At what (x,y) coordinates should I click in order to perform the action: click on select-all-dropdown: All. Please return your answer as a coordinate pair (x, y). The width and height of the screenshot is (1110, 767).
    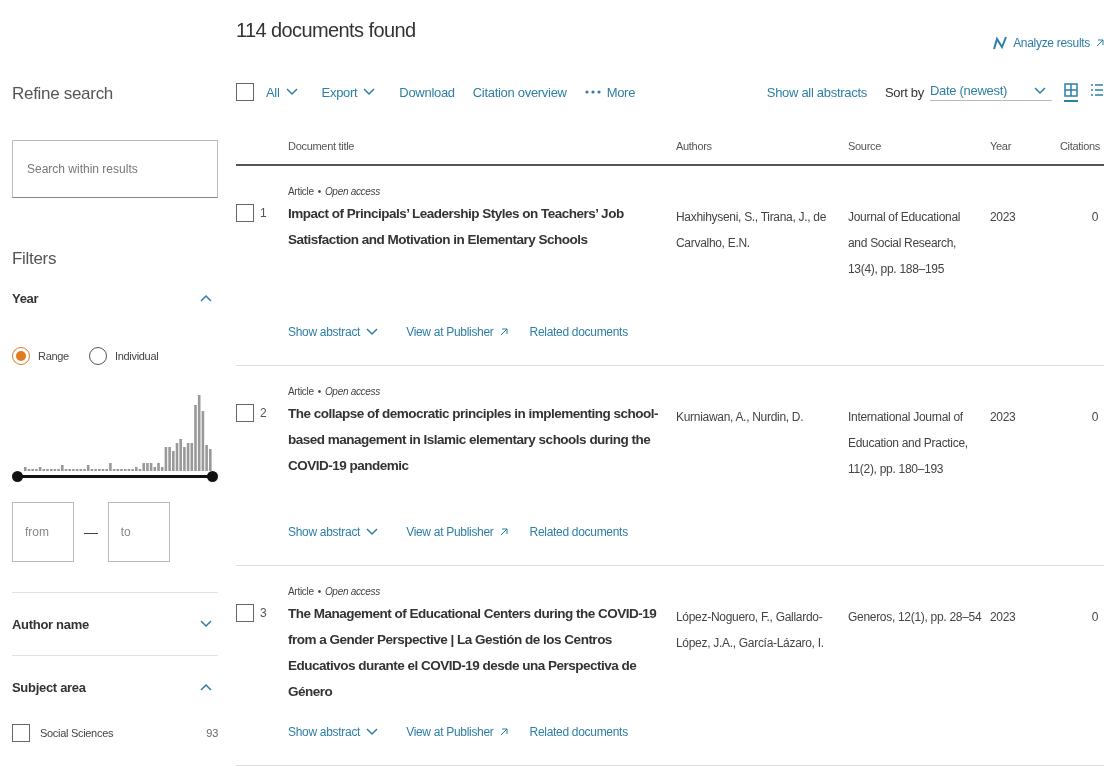
    Looking at the image, I should click on (285, 92).